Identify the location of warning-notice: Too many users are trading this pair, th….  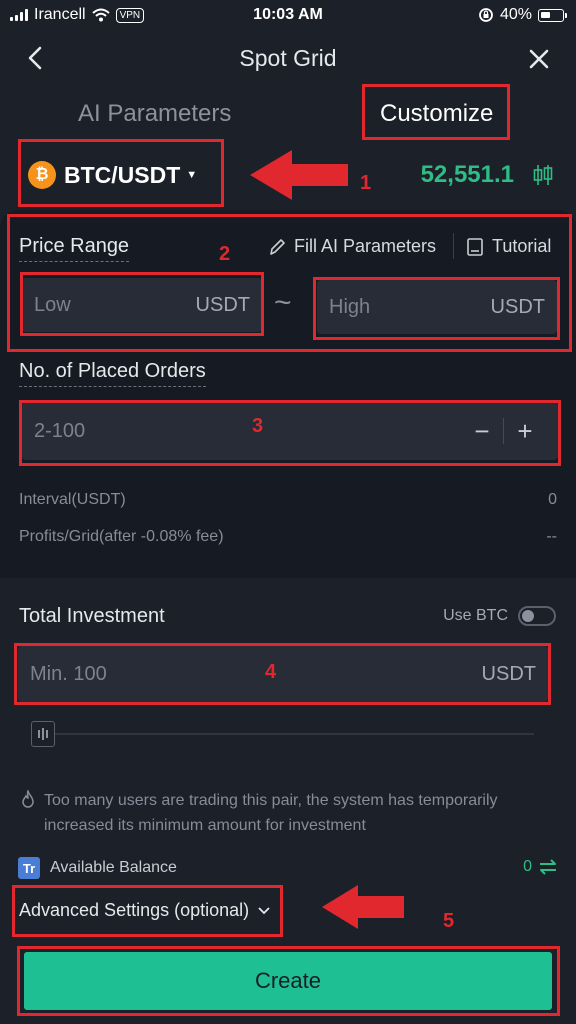
(290, 813).